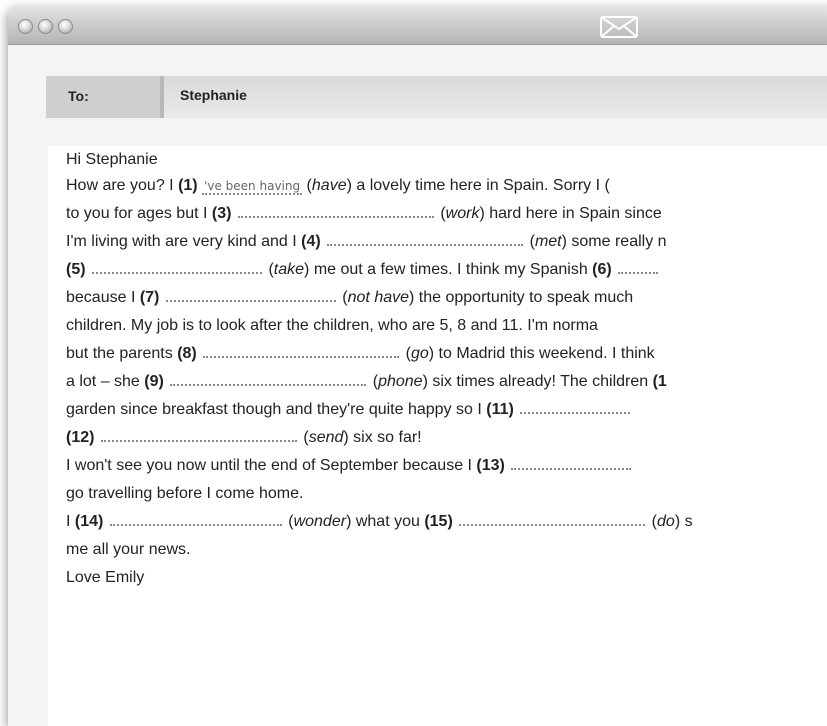  What do you see at coordinates (417, 25) in the screenshot?
I see `title-bar` at bounding box center [417, 25].